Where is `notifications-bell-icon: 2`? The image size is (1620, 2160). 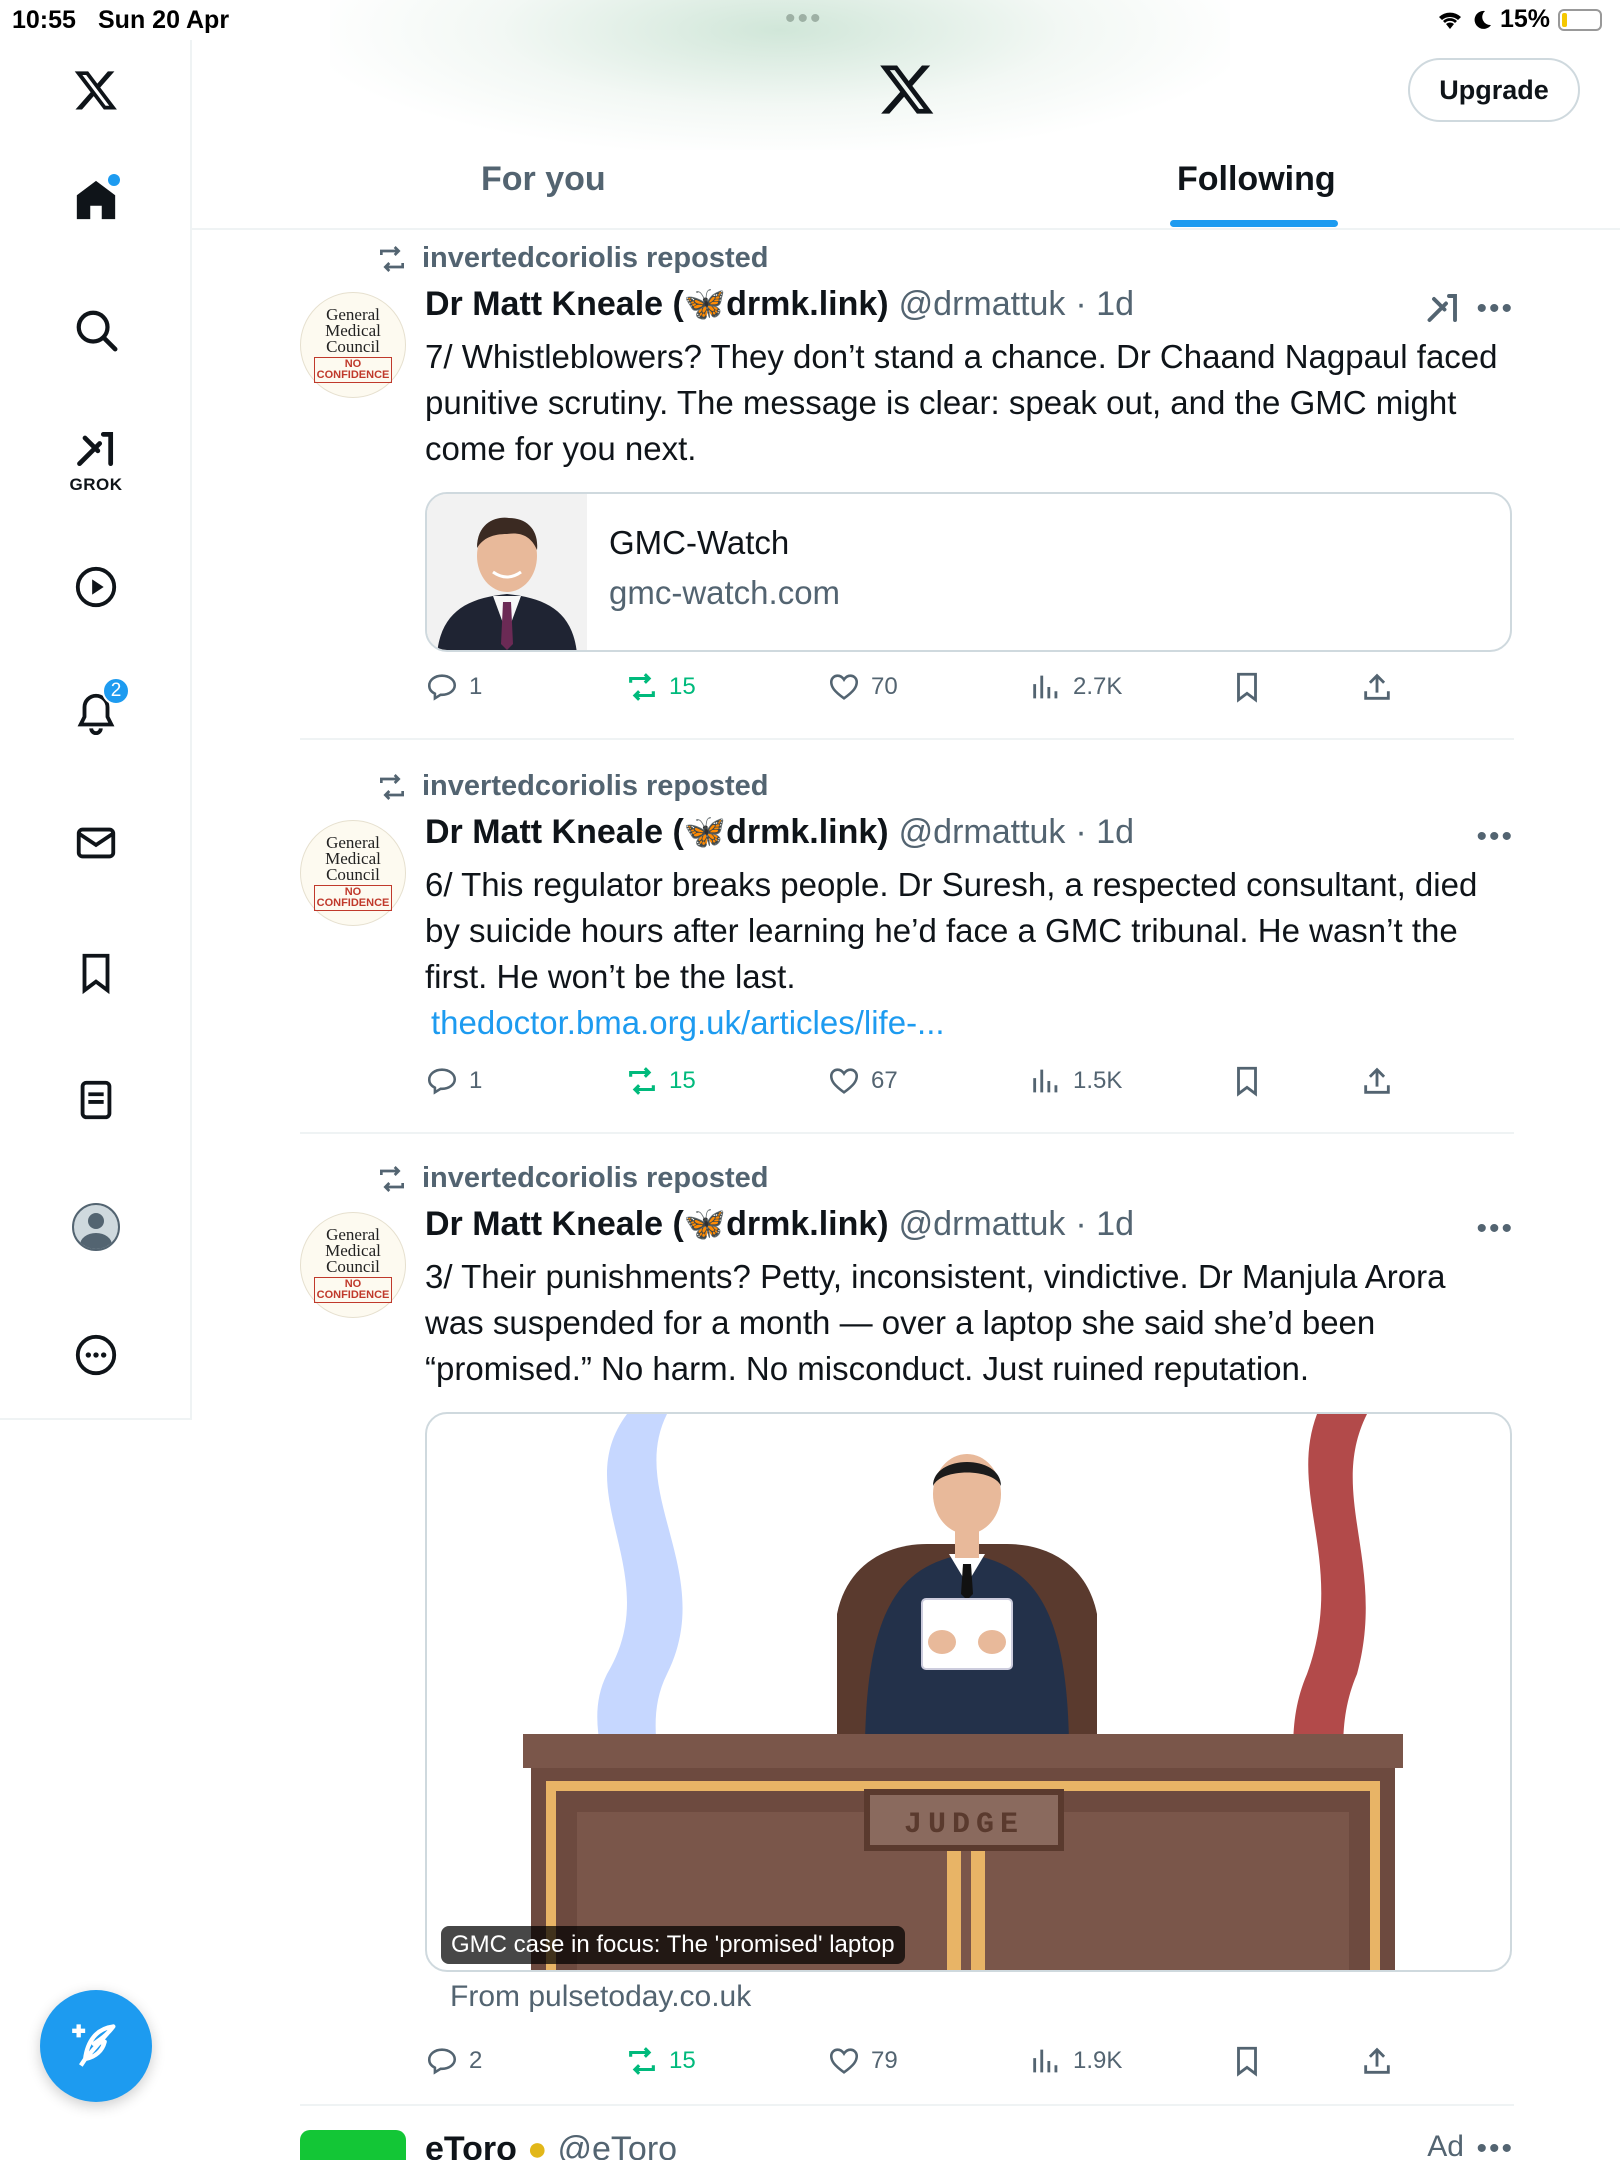
notifications-bell-icon: 2 is located at coordinates (96, 713).